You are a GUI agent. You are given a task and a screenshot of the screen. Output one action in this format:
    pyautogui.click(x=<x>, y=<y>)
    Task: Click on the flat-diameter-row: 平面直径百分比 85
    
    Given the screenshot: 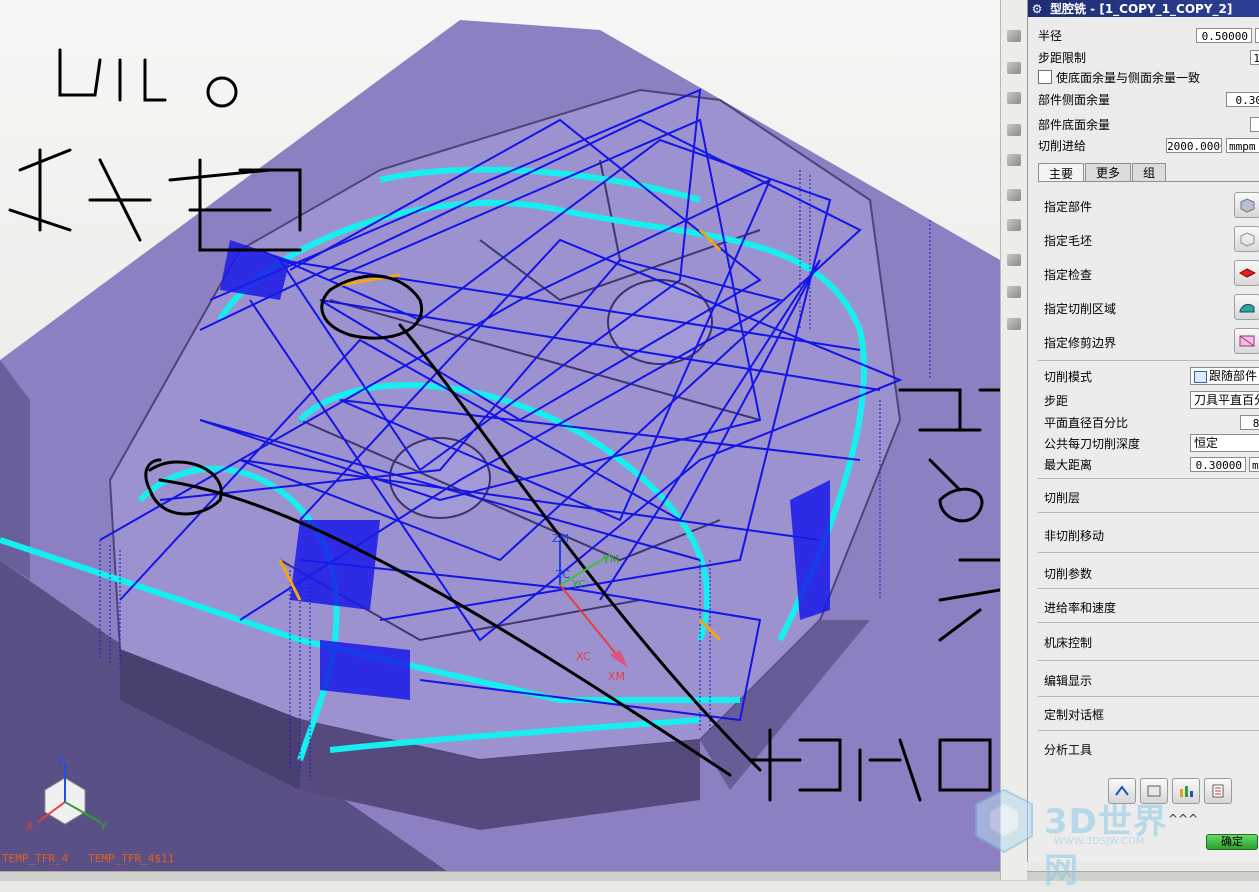 What is the action you would take?
    pyautogui.click(x=1151, y=422)
    